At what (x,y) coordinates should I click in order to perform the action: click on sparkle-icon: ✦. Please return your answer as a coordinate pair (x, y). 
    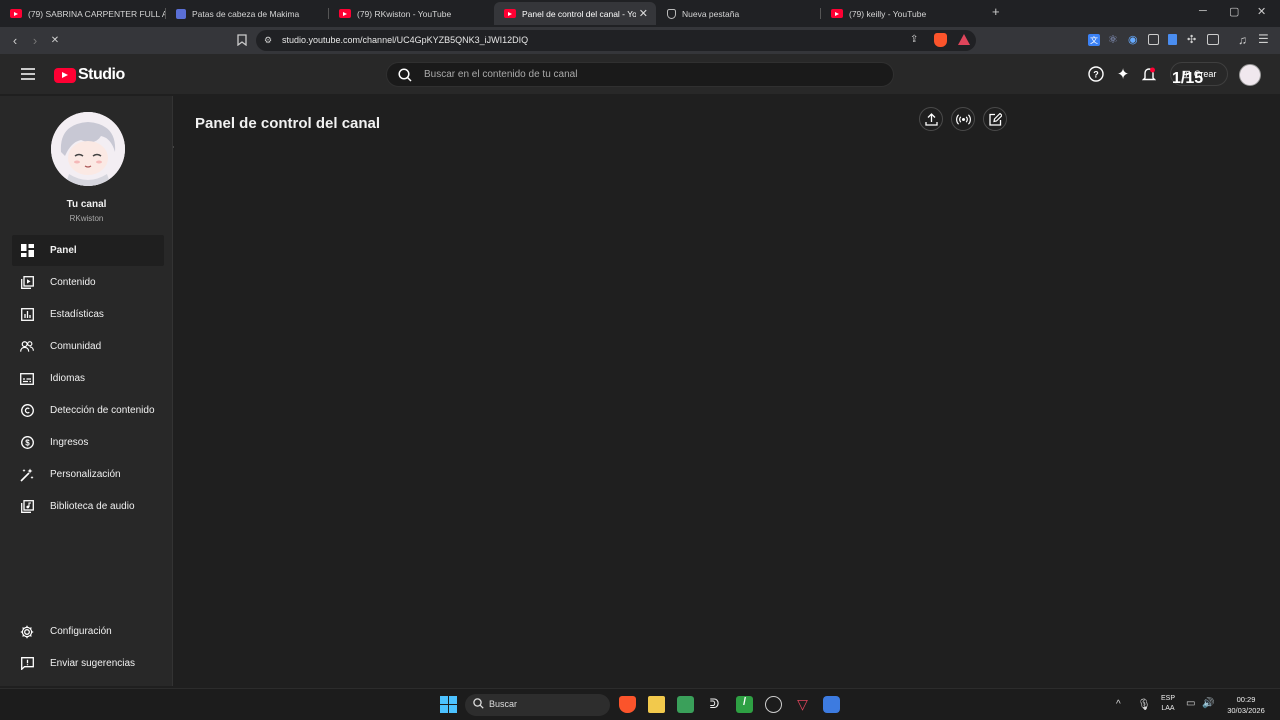
    Looking at the image, I should click on (1123, 74).